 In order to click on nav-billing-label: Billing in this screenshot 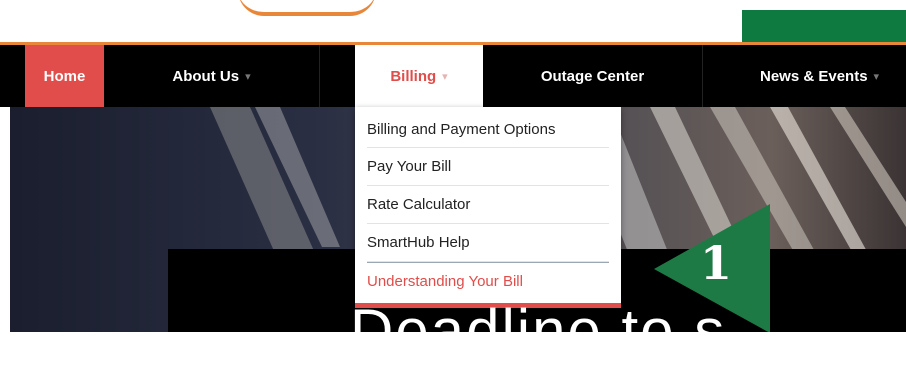, I will do `click(413, 76)`.